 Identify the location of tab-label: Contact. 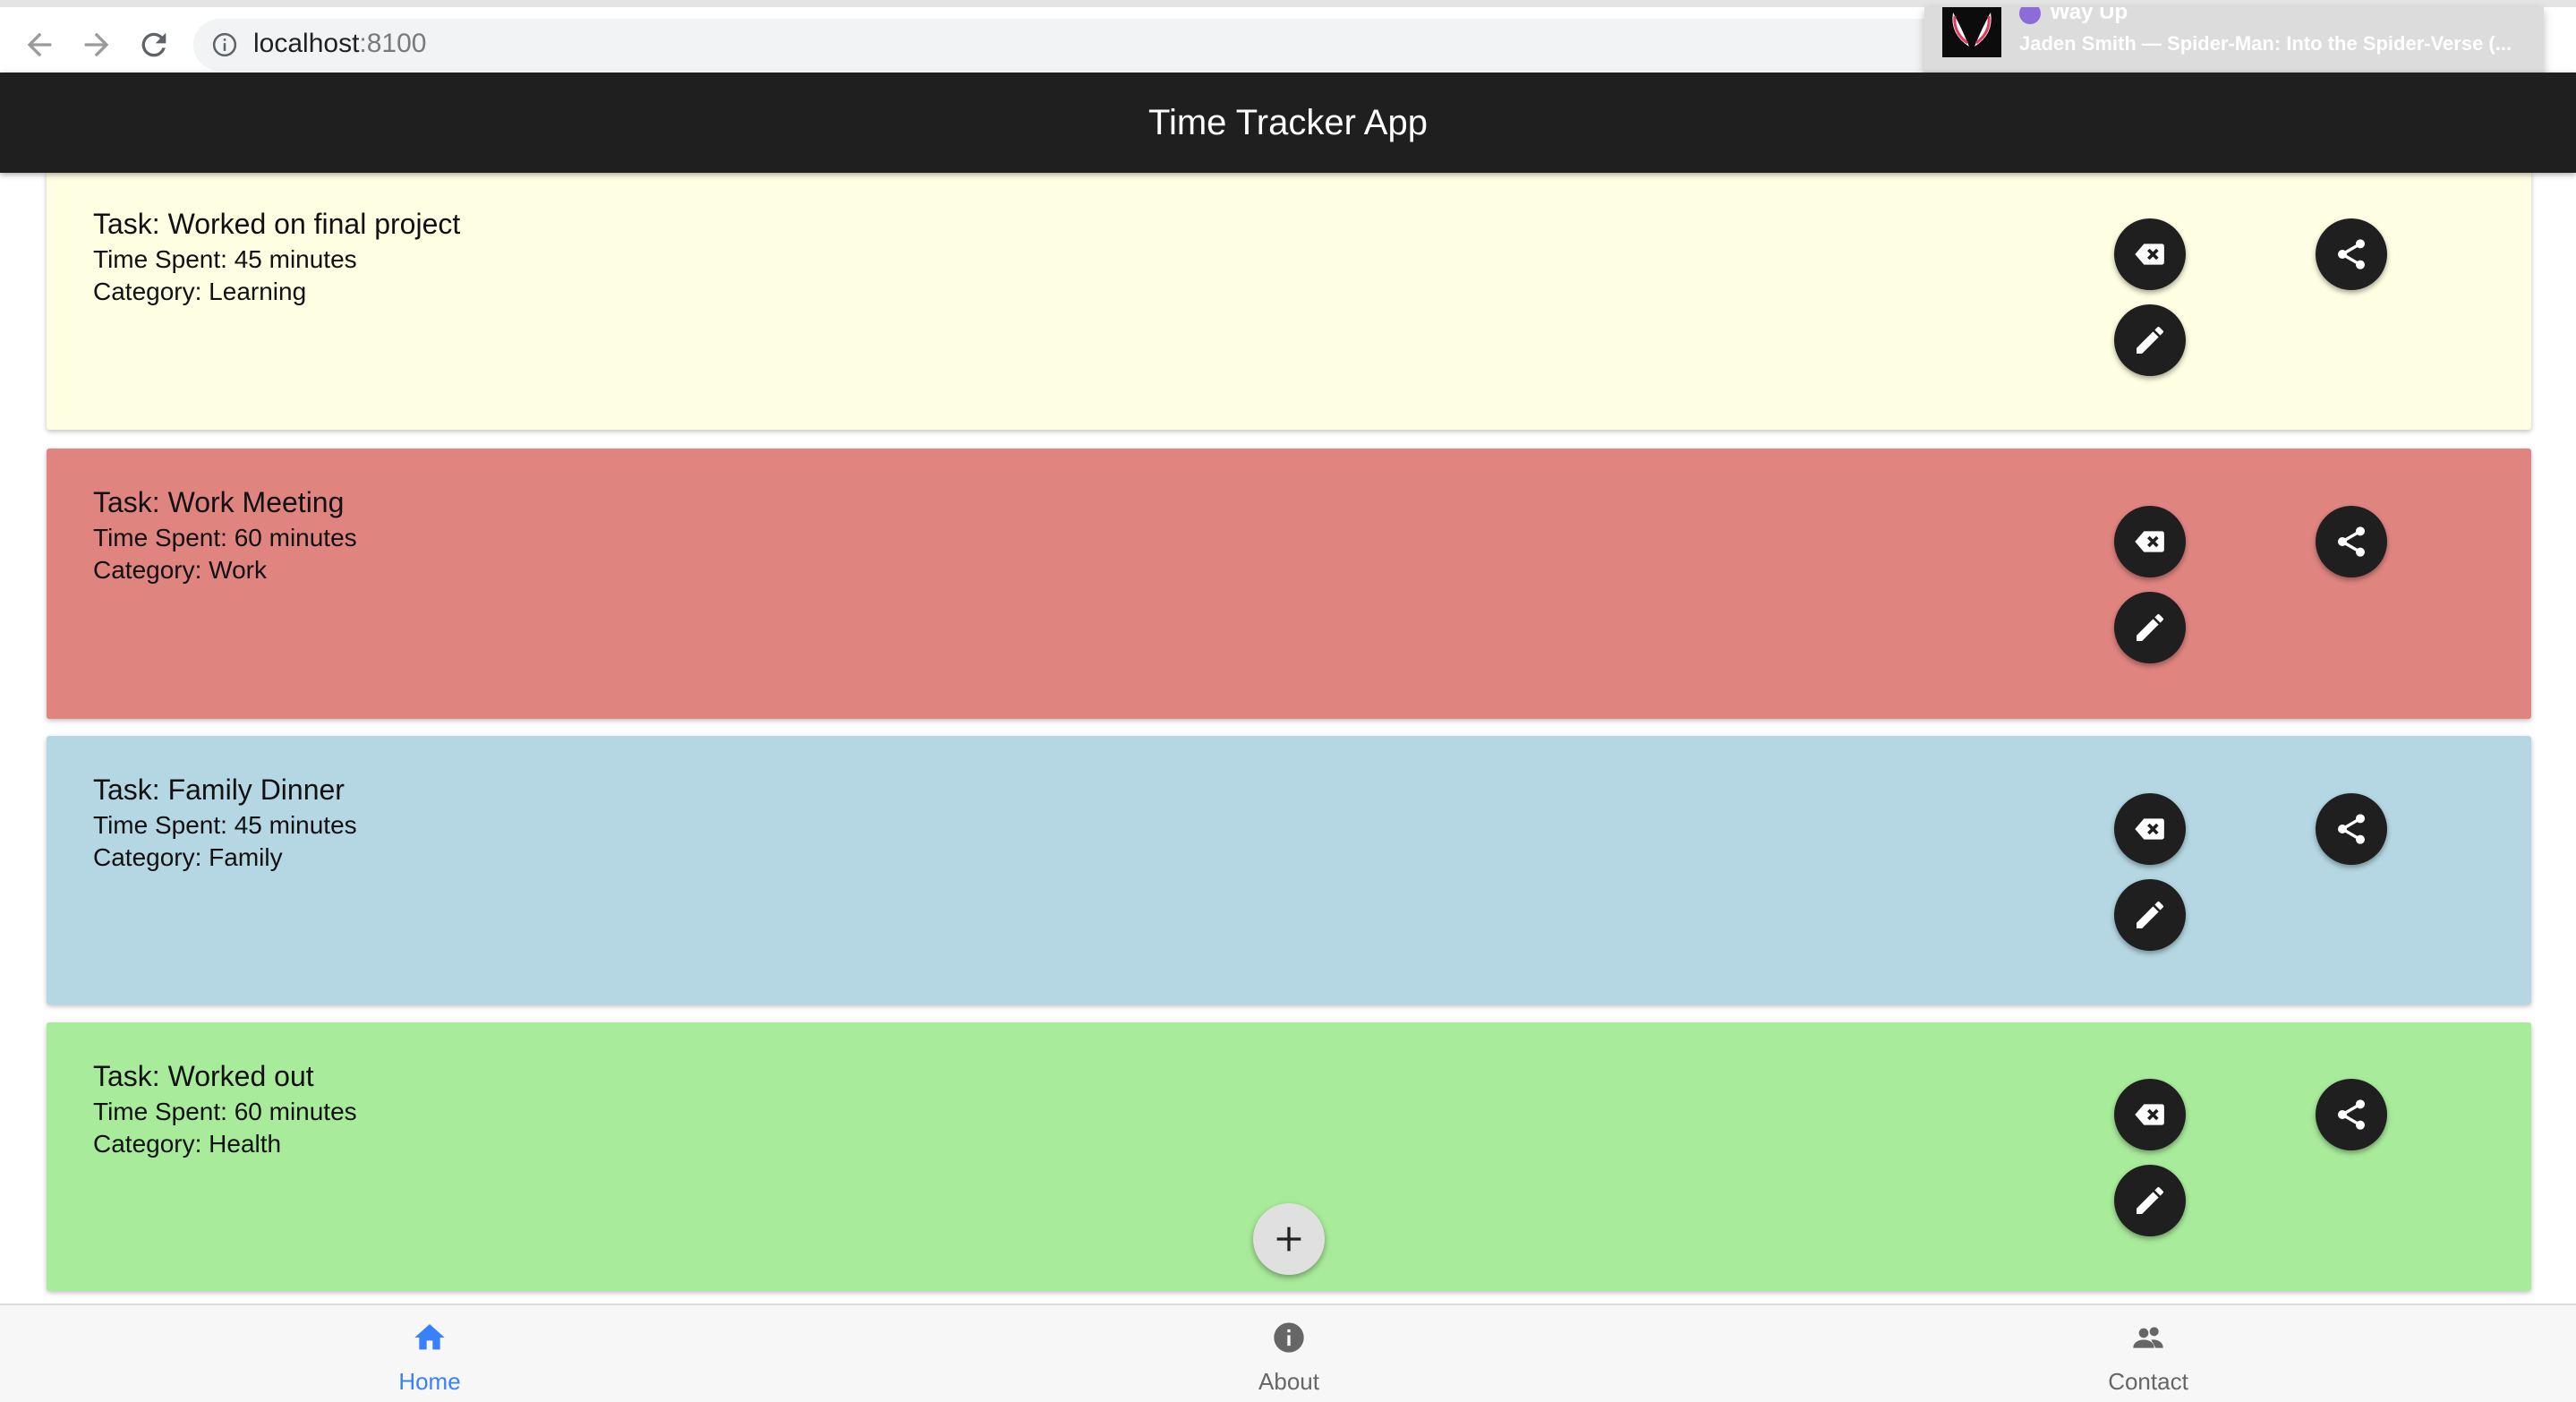
(2148, 1381).